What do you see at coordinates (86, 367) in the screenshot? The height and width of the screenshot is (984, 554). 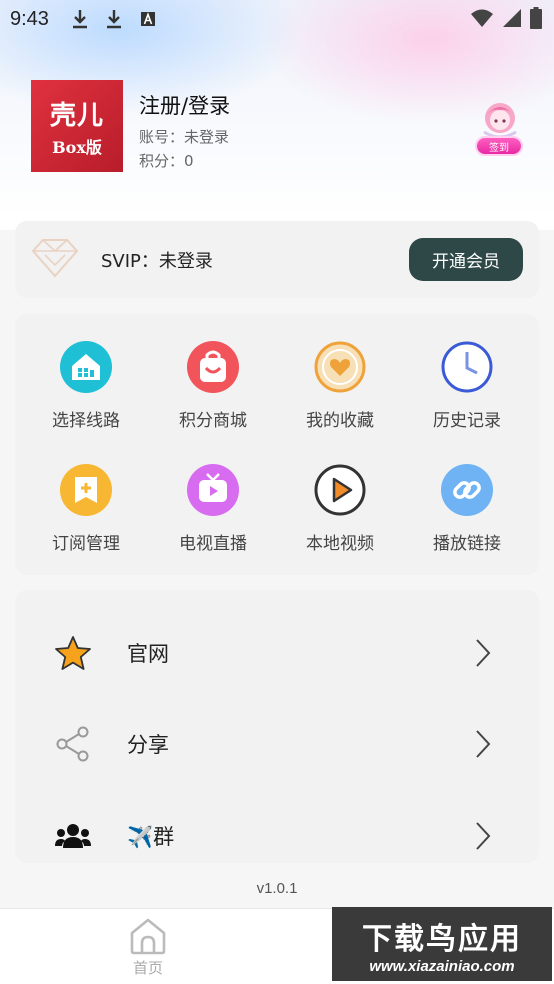 I see `route-house-icon` at bounding box center [86, 367].